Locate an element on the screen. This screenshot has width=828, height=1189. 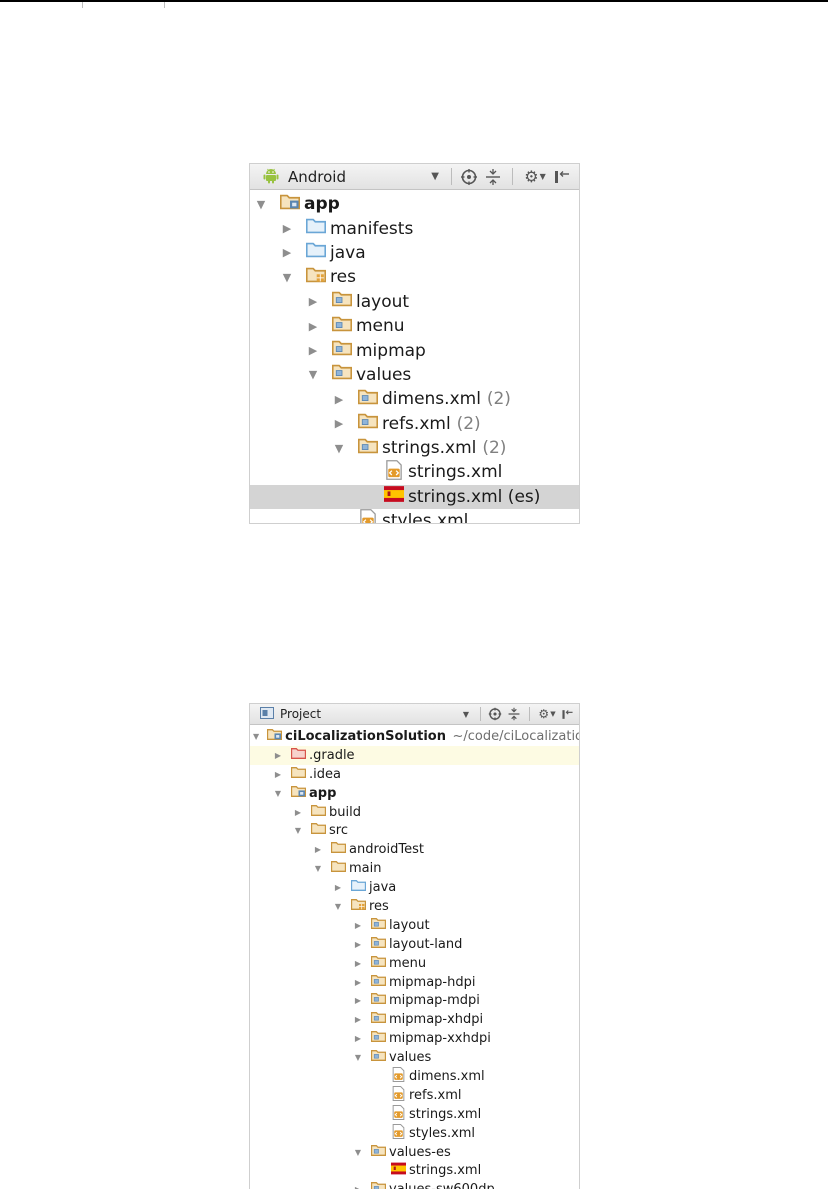
tree-item-src: ▼ src is located at coordinates (414, 830).